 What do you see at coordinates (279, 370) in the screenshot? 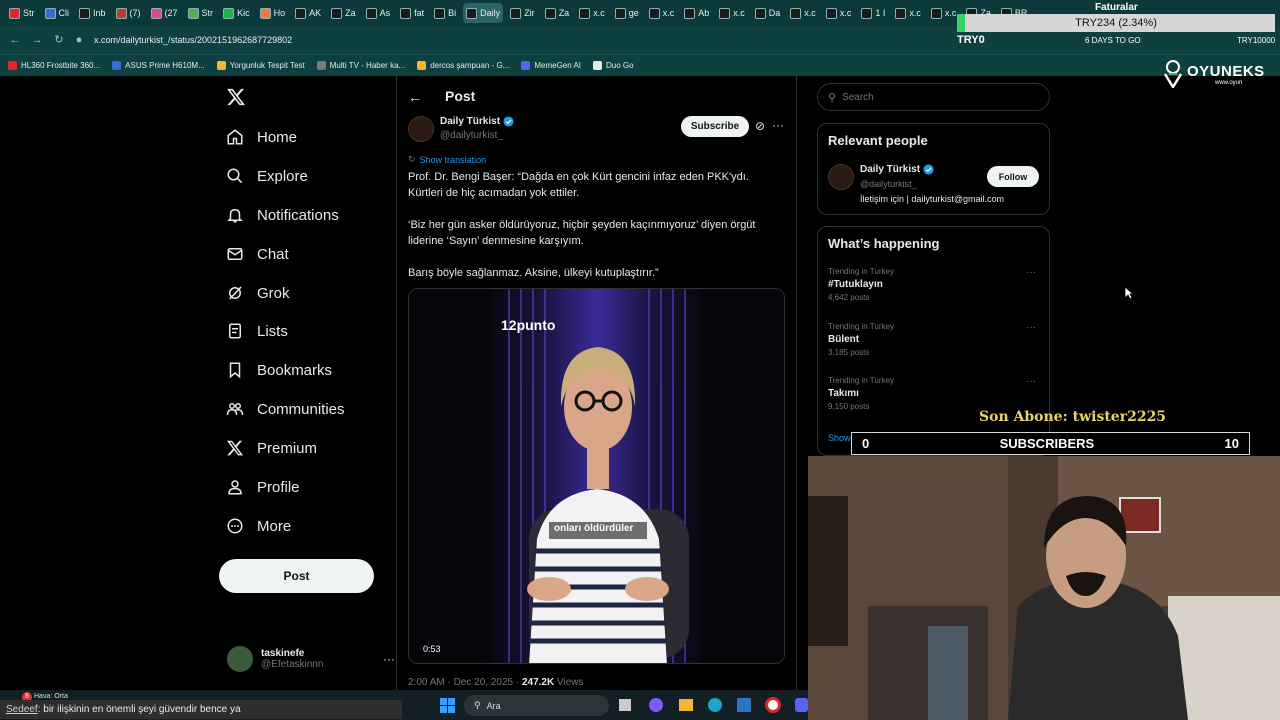
I see `nav-item-bookmarks: Bookmarks` at bounding box center [279, 370].